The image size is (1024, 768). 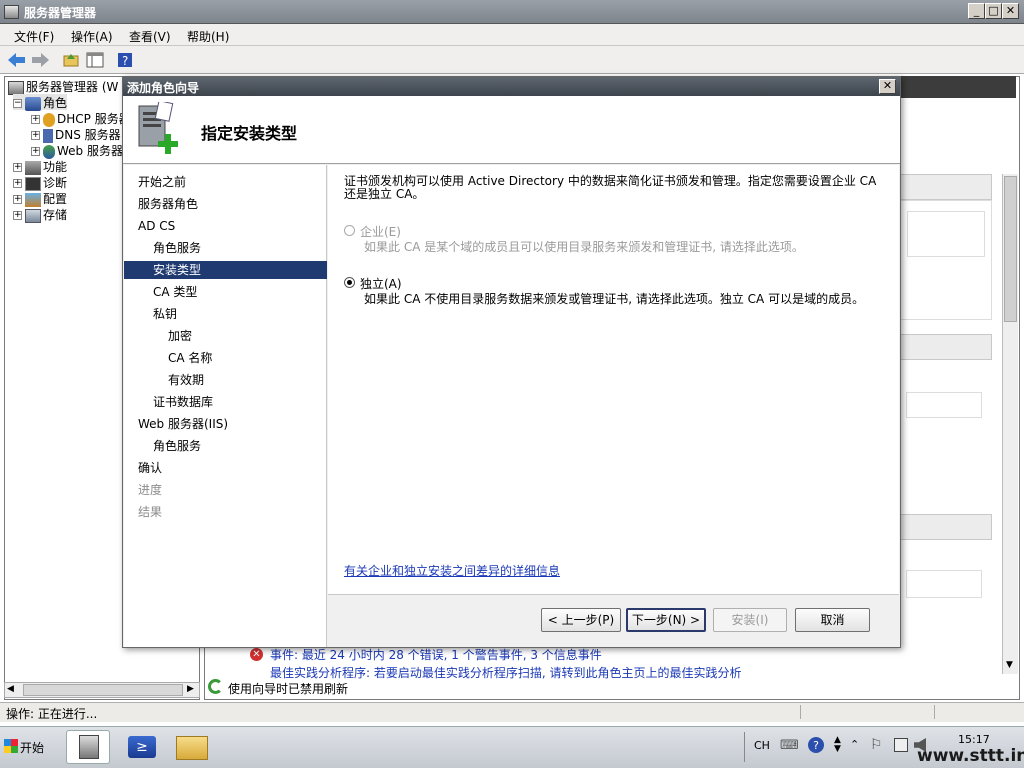 I want to click on dhcp-icon, so click(x=49, y=119).